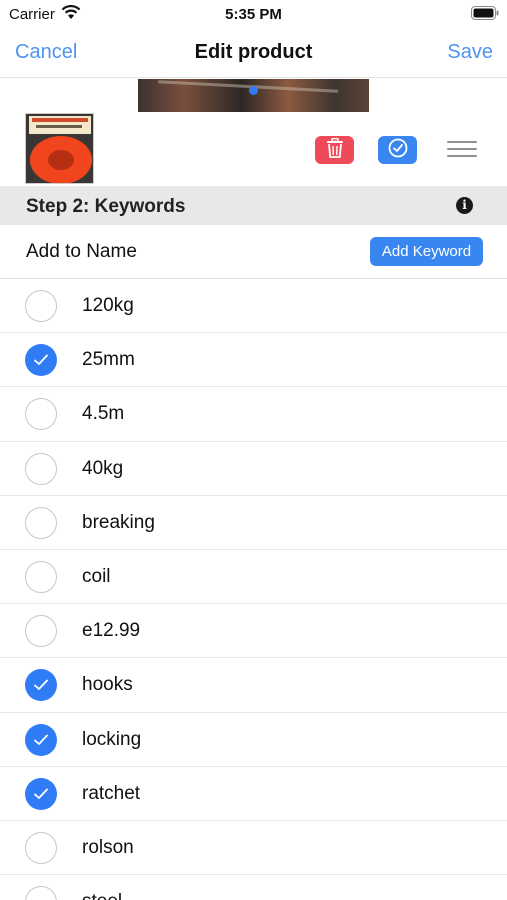 This screenshot has width=507, height=900. What do you see at coordinates (108, 360) in the screenshot?
I see `keyword-label: 25mm` at bounding box center [108, 360].